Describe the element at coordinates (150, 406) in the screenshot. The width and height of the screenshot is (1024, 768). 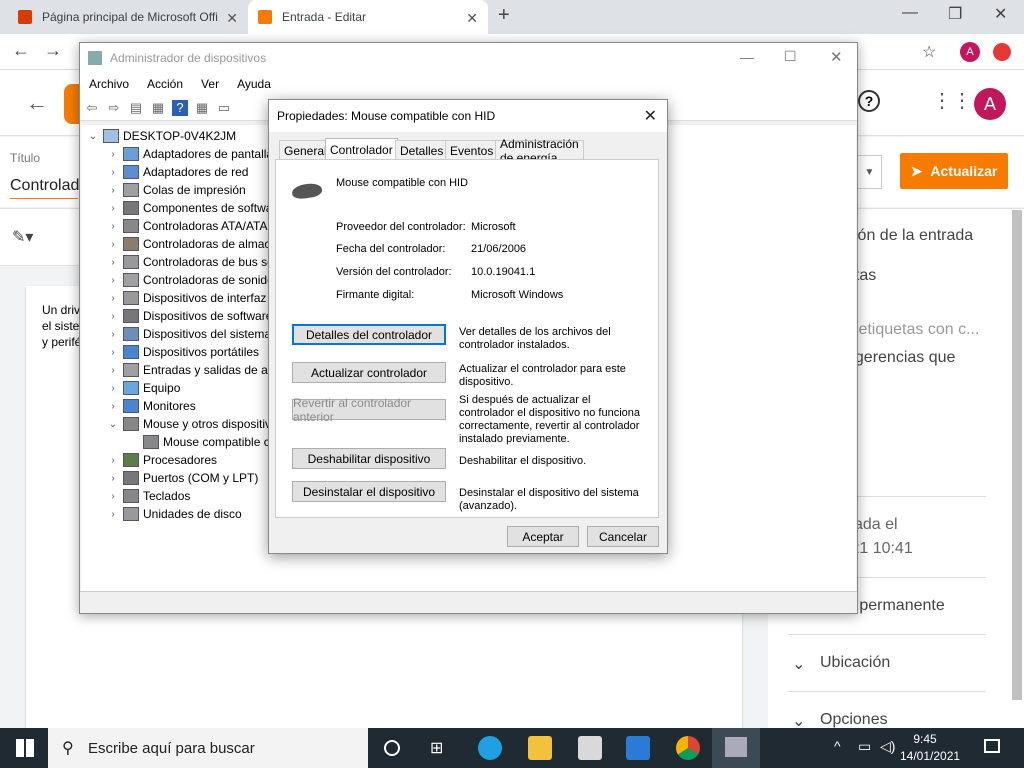
I see `tree-category-item: › Monitores` at that location.